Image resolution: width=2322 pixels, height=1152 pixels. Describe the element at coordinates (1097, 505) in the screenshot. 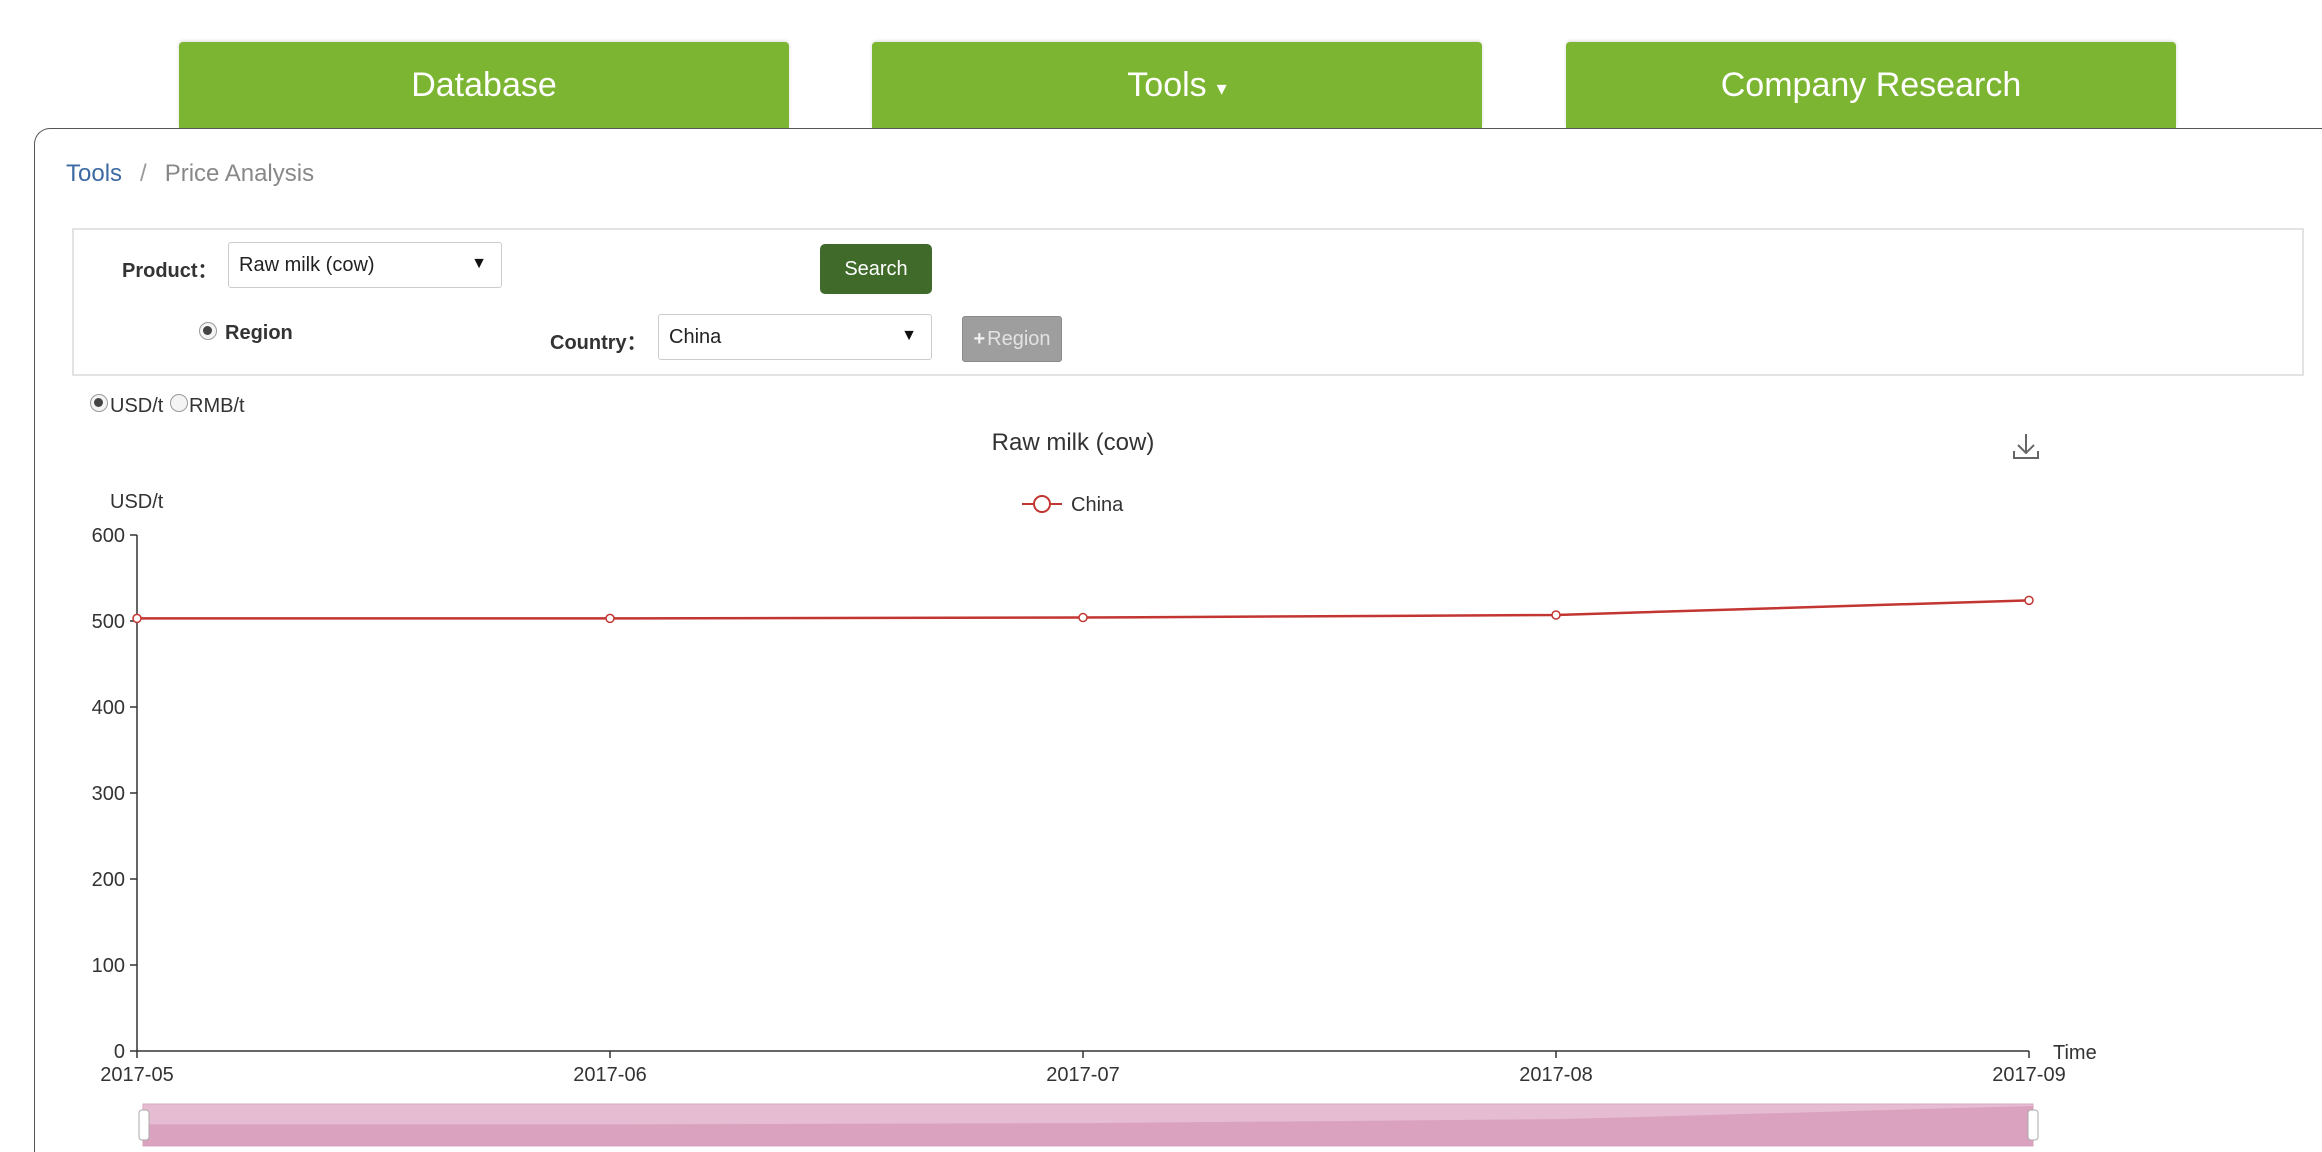

I see `legend-label: China` at that location.